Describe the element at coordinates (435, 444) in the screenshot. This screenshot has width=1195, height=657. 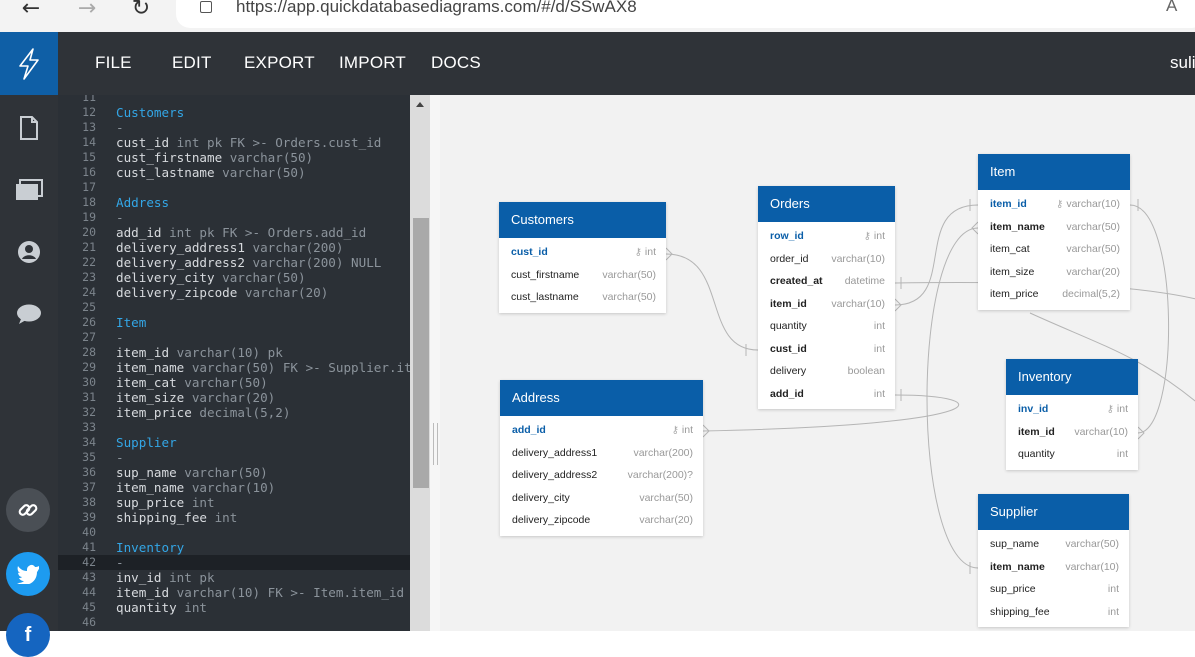
I see `splitter-grip-icon` at that location.